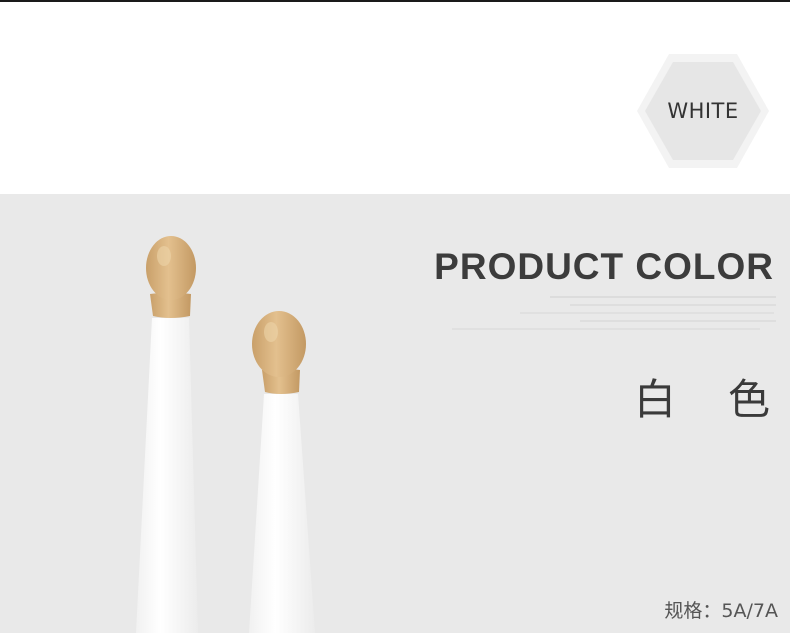  What do you see at coordinates (721, 611) in the screenshot?
I see `spec-text: 规格：5A/7A` at bounding box center [721, 611].